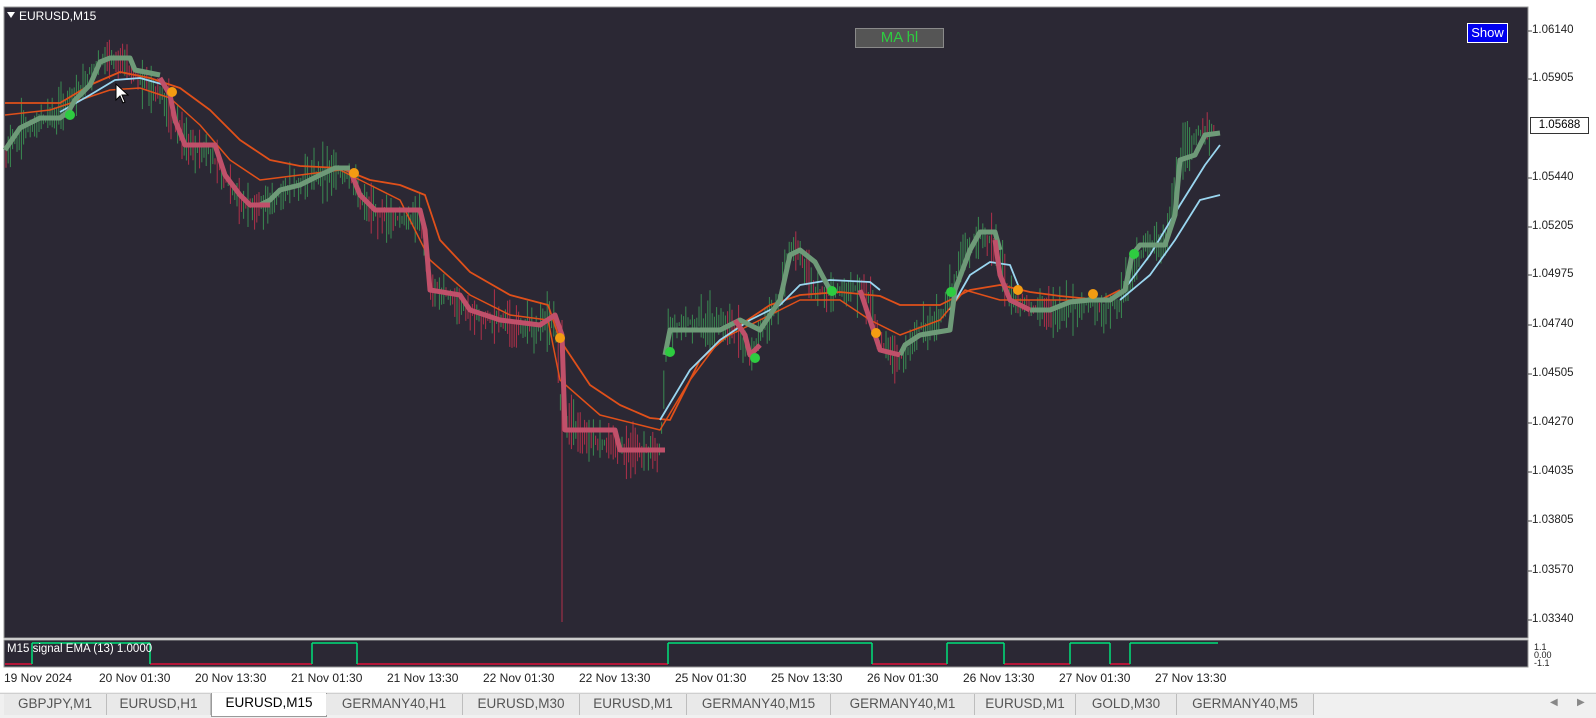 The height and width of the screenshot is (718, 1596). Describe the element at coordinates (1553, 373) in the screenshot. I see `price-level-label: 1.04505` at that location.